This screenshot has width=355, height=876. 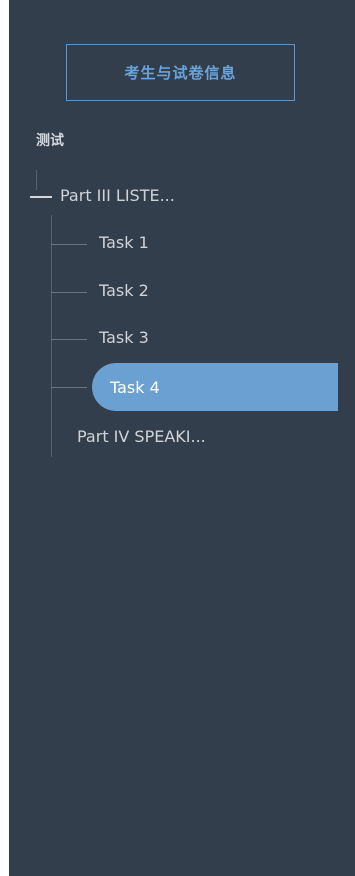 What do you see at coordinates (69, 244) in the screenshot?
I see `task1-branch-line` at bounding box center [69, 244].